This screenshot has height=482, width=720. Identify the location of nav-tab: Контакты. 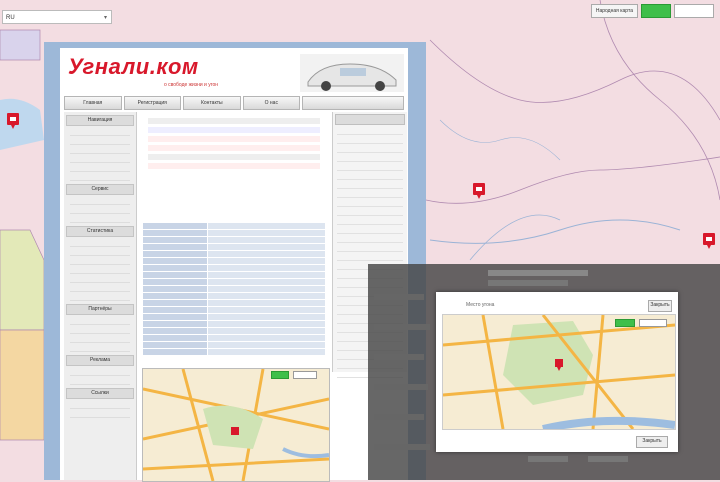
(212, 103).